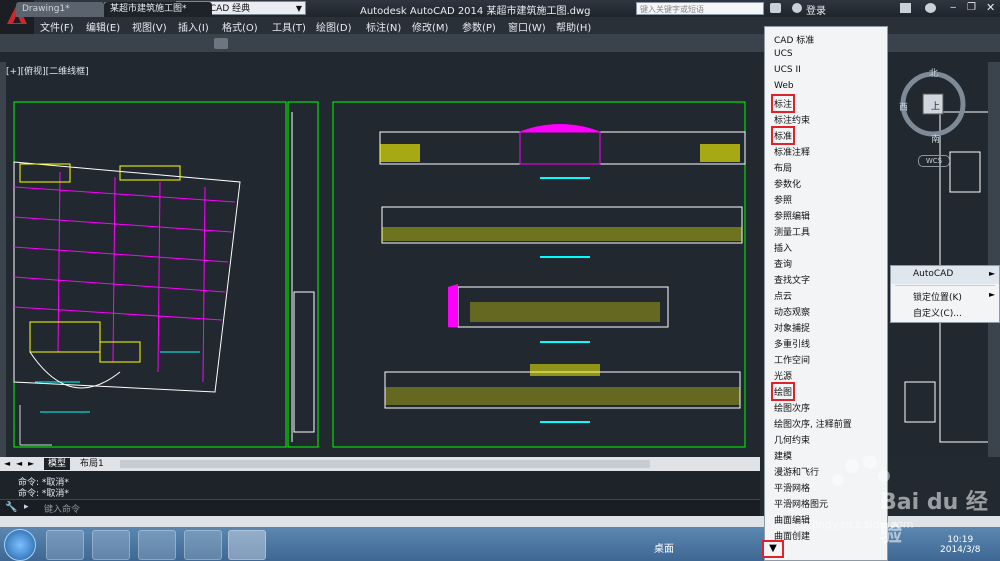 The height and width of the screenshot is (561, 1000). What do you see at coordinates (700, 8) in the screenshot?
I see `search-input: 键入关键字或短语` at bounding box center [700, 8].